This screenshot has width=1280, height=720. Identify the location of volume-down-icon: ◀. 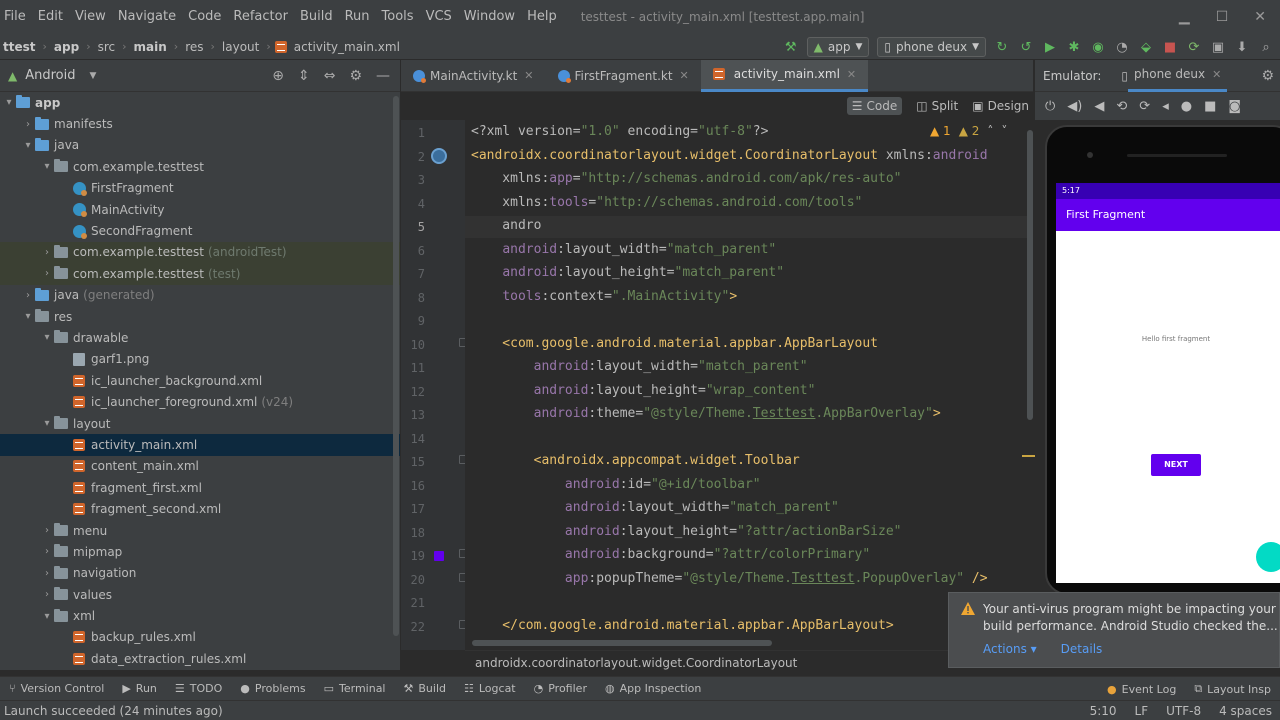
(1099, 106).